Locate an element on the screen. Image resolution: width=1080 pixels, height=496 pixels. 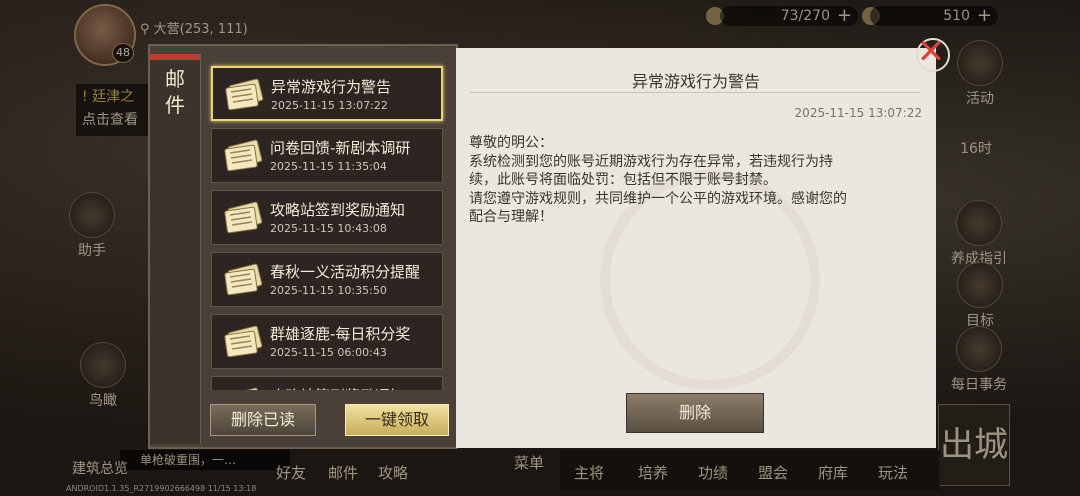
mail-item-date: 2025-11-15 06:00:43 is located at coordinates (328, 352).